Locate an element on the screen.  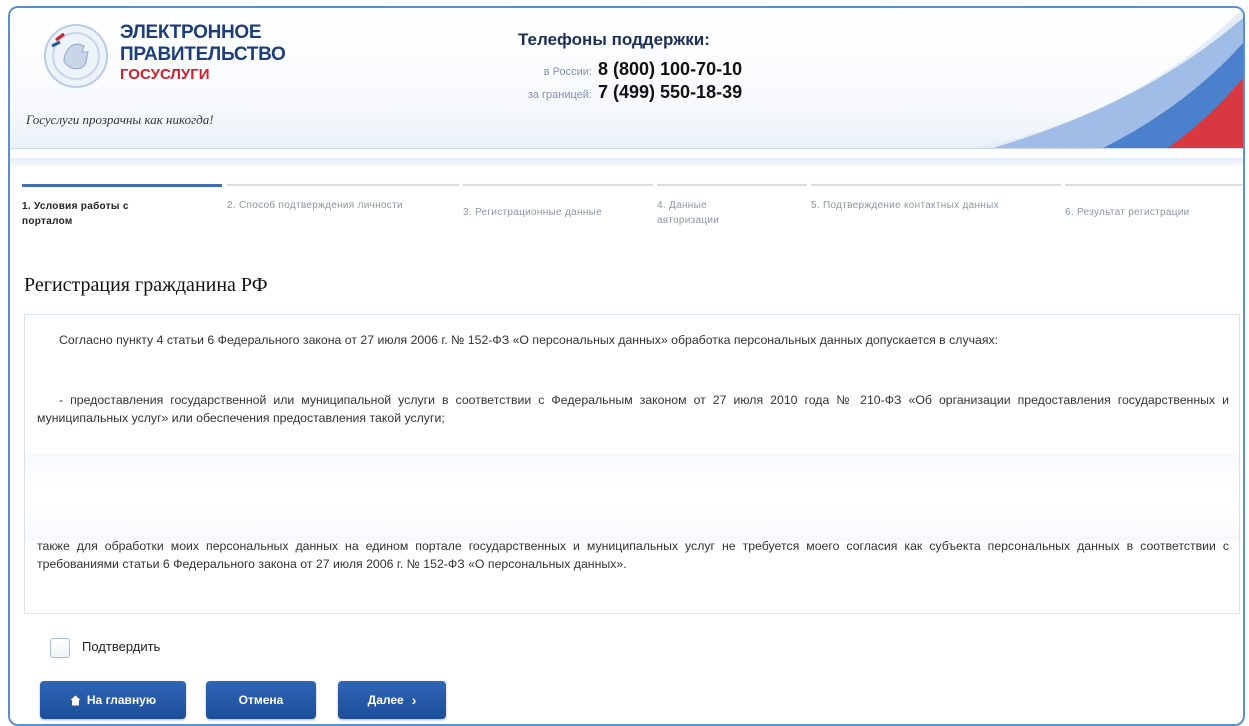
logo-title-line2: ПРАВИТЕЛЬСТВО is located at coordinates (203, 54).